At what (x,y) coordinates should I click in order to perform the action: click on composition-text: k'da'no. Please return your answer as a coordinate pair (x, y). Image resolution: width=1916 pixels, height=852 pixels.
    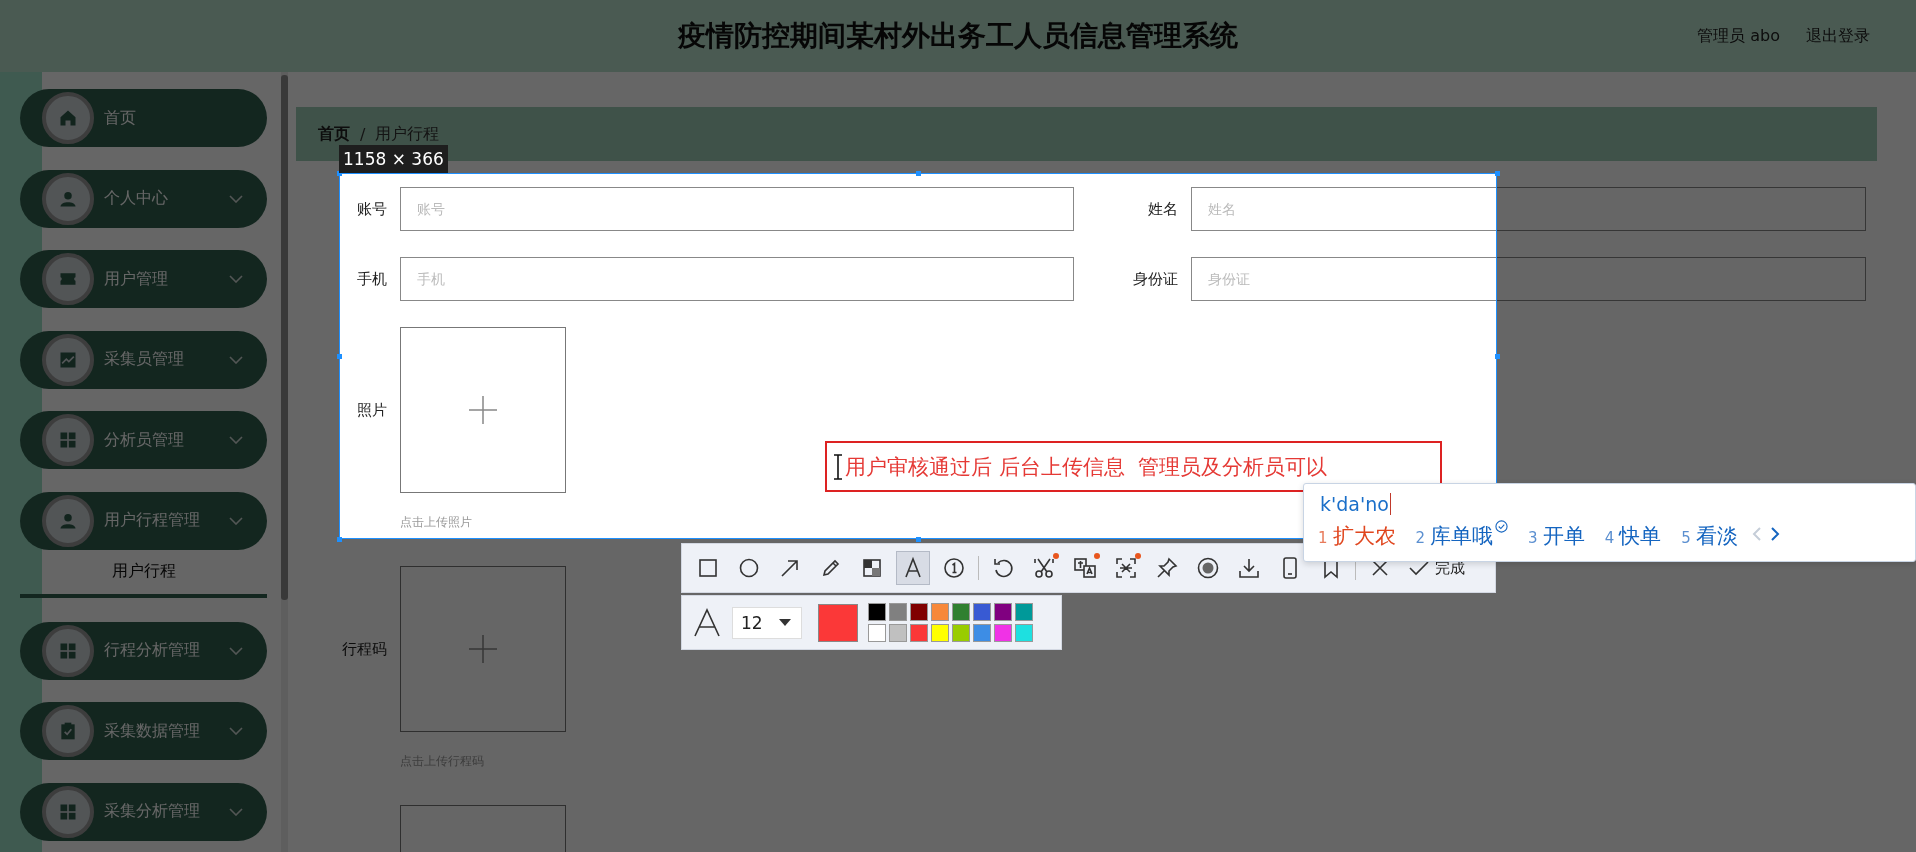
    Looking at the image, I should click on (1354, 504).